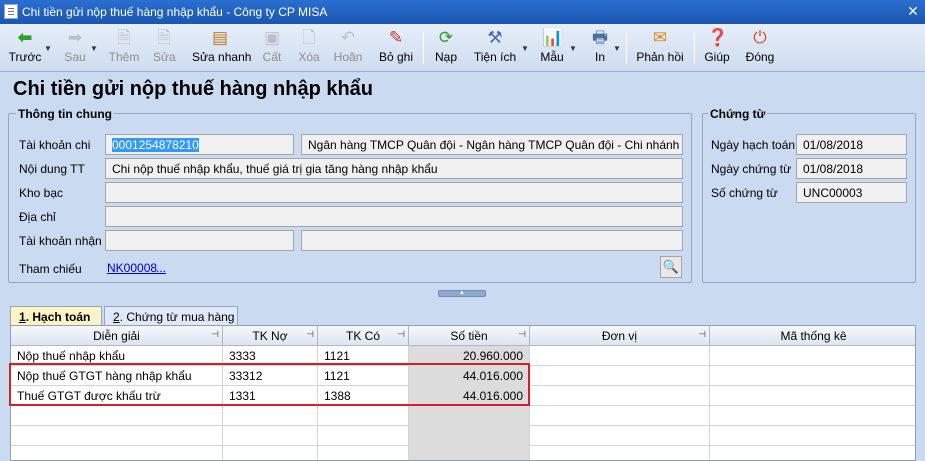 Image resolution: width=925 pixels, height=461 pixels. Describe the element at coordinates (469, 336) in the screenshot. I see `column-header-amount: Số tiền ⊣` at that location.